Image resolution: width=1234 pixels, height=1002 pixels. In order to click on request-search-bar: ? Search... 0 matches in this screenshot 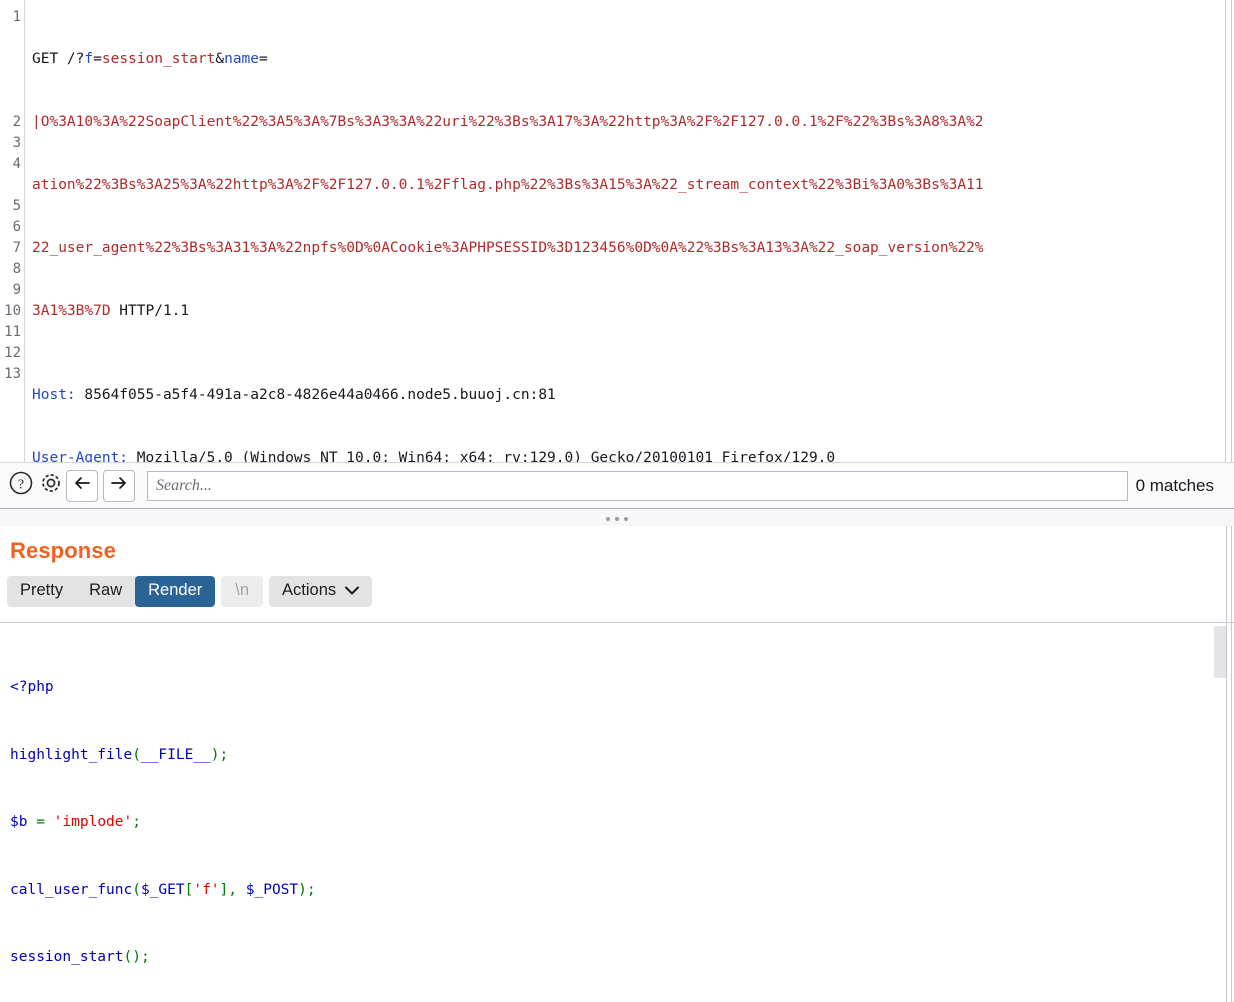, I will do `click(617, 485)`.